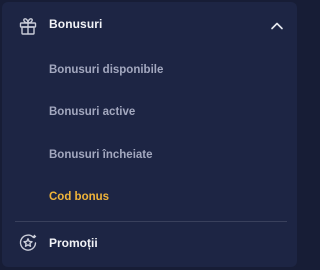 This screenshot has width=320, height=270. I want to click on gift-icon, so click(28, 26).